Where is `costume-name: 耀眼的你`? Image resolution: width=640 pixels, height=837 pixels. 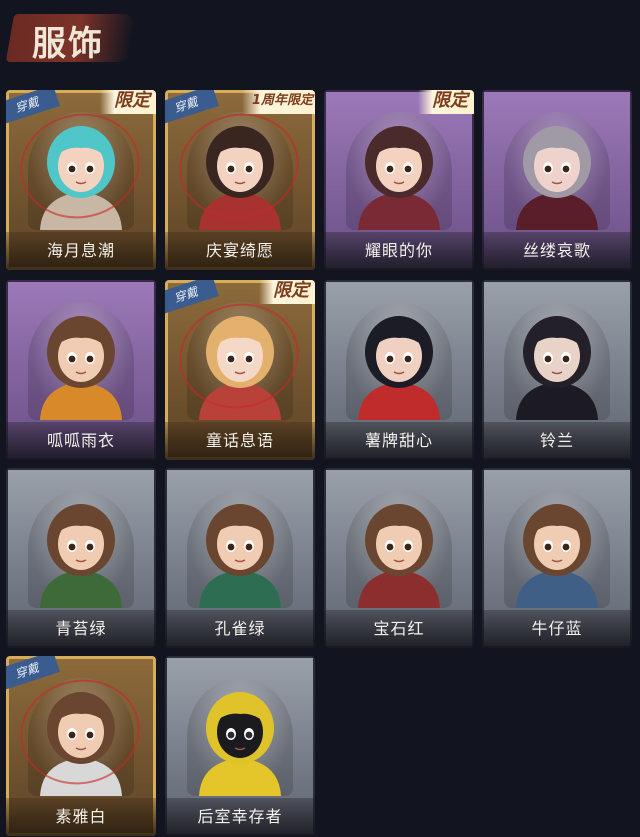
costume-name: 耀眼的你 is located at coordinates (398, 250).